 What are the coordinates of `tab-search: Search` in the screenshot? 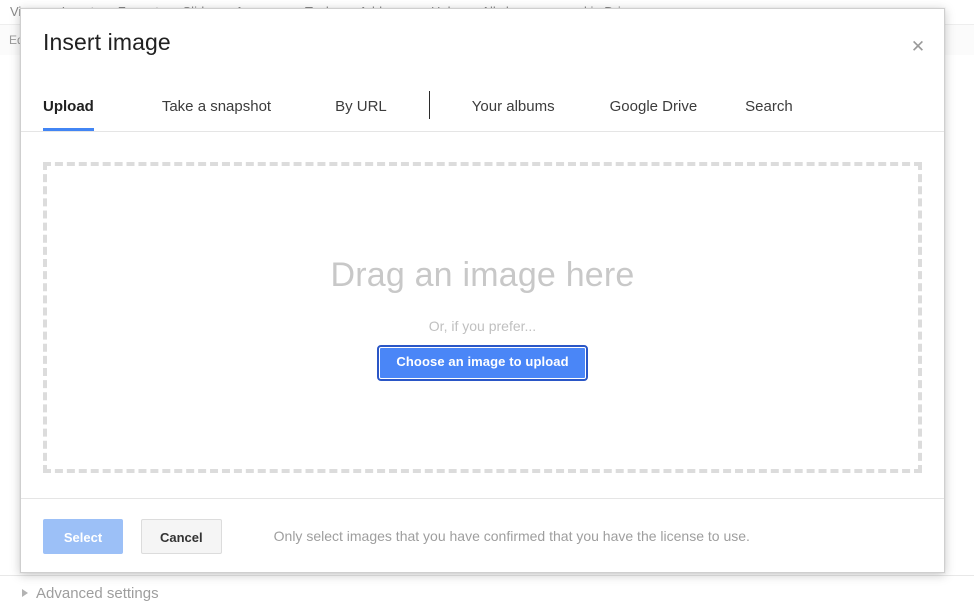 It's located at (769, 107).